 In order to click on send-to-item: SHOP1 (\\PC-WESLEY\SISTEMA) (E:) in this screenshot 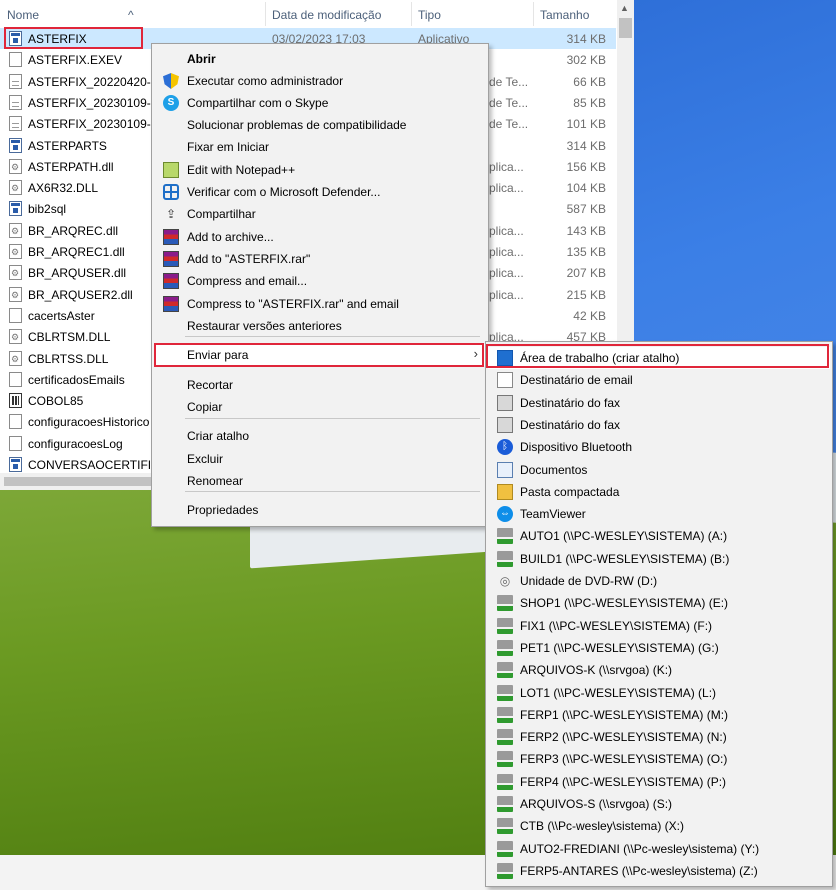, I will do `click(659, 603)`.